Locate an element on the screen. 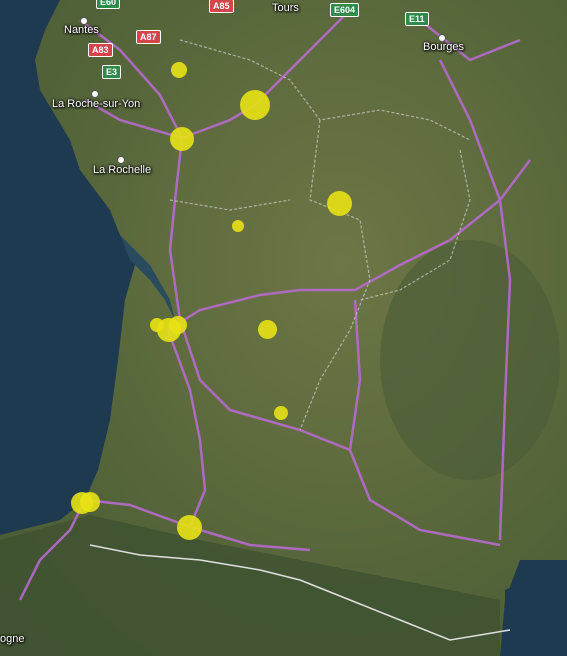  city-label-ogne: ogne is located at coordinates (12, 639).